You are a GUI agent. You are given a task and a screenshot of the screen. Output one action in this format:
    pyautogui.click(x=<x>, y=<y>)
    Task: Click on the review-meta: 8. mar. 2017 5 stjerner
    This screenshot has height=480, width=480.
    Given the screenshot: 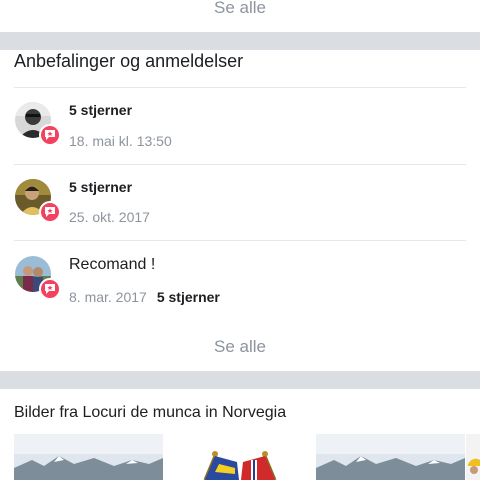 What is the action you would take?
    pyautogui.click(x=144, y=297)
    